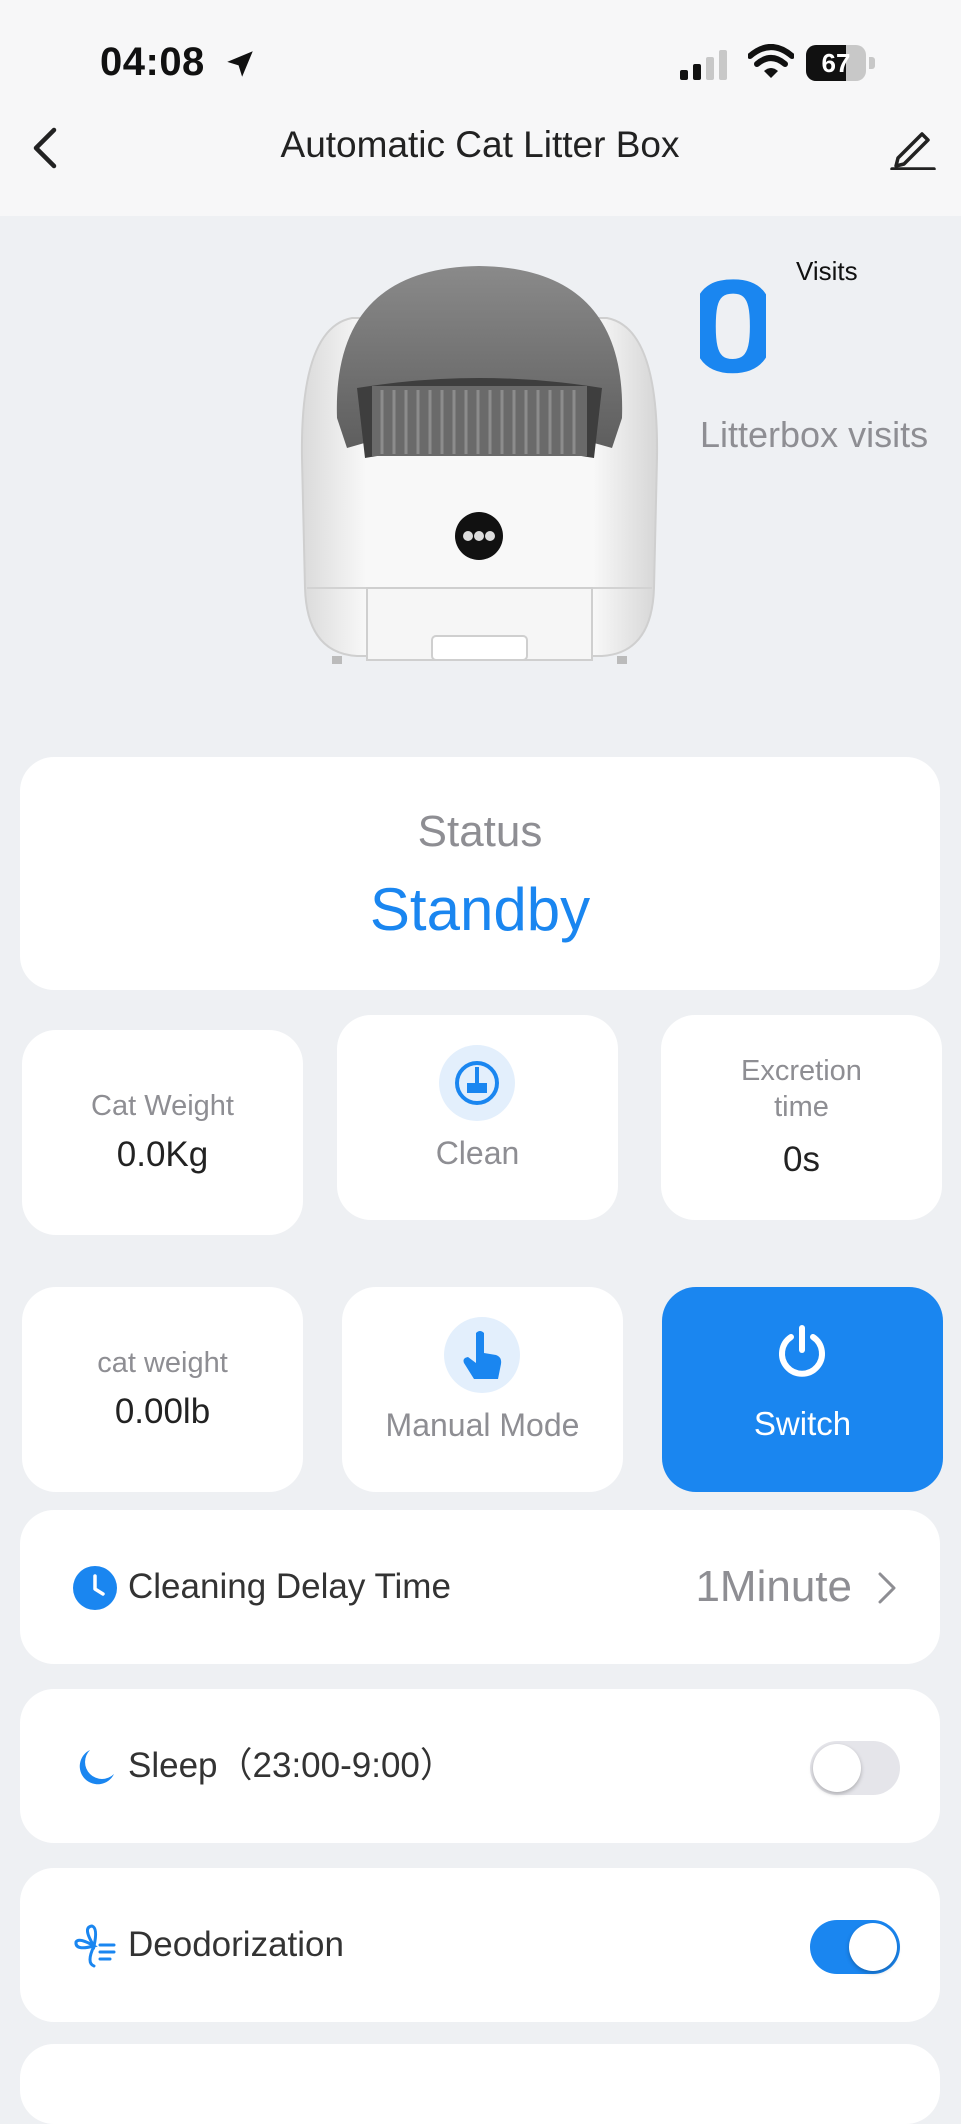 The image size is (961, 2124). I want to click on location-arrow-icon, so click(240, 64).